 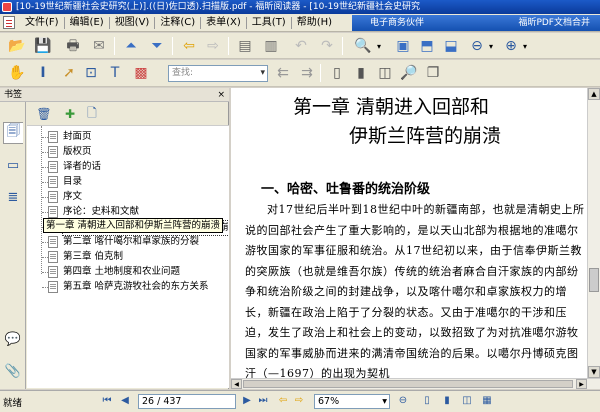 I want to click on tab-attachments: 📎, so click(x=13, y=371).